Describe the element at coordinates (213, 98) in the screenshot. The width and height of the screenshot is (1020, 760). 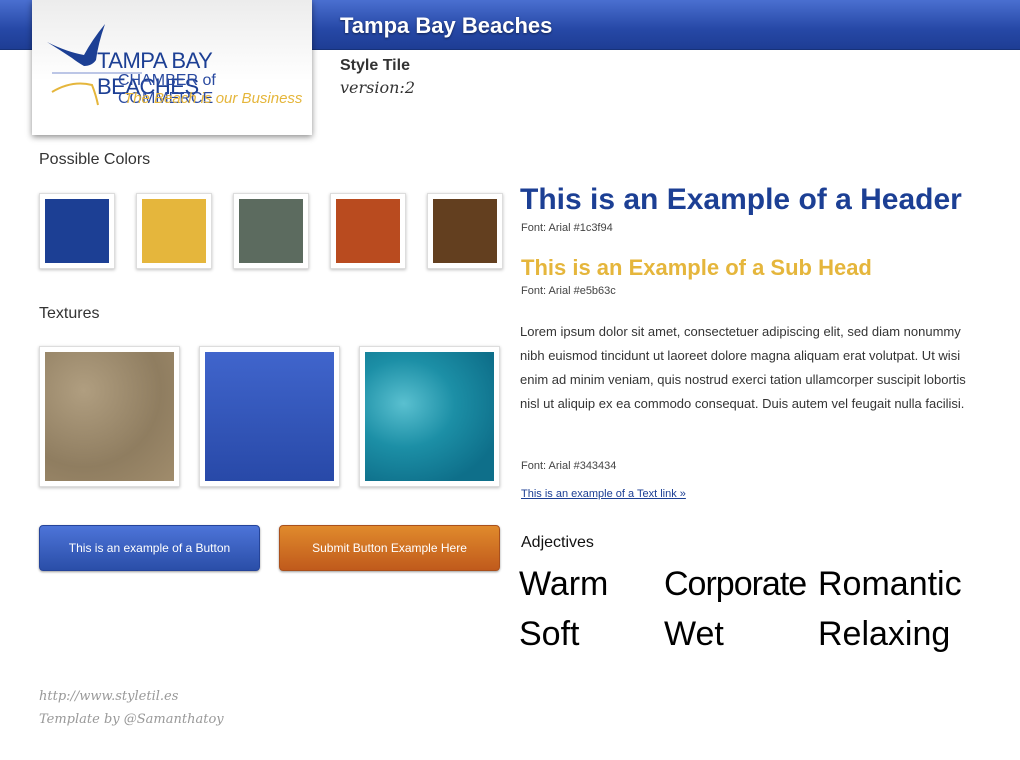
I see `logo-tagline: The Beach is our Business` at that location.